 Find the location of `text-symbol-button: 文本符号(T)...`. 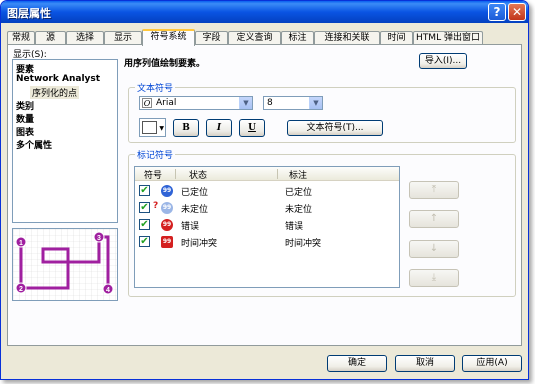

text-symbol-button: 文本符号(T)... is located at coordinates (335, 128).